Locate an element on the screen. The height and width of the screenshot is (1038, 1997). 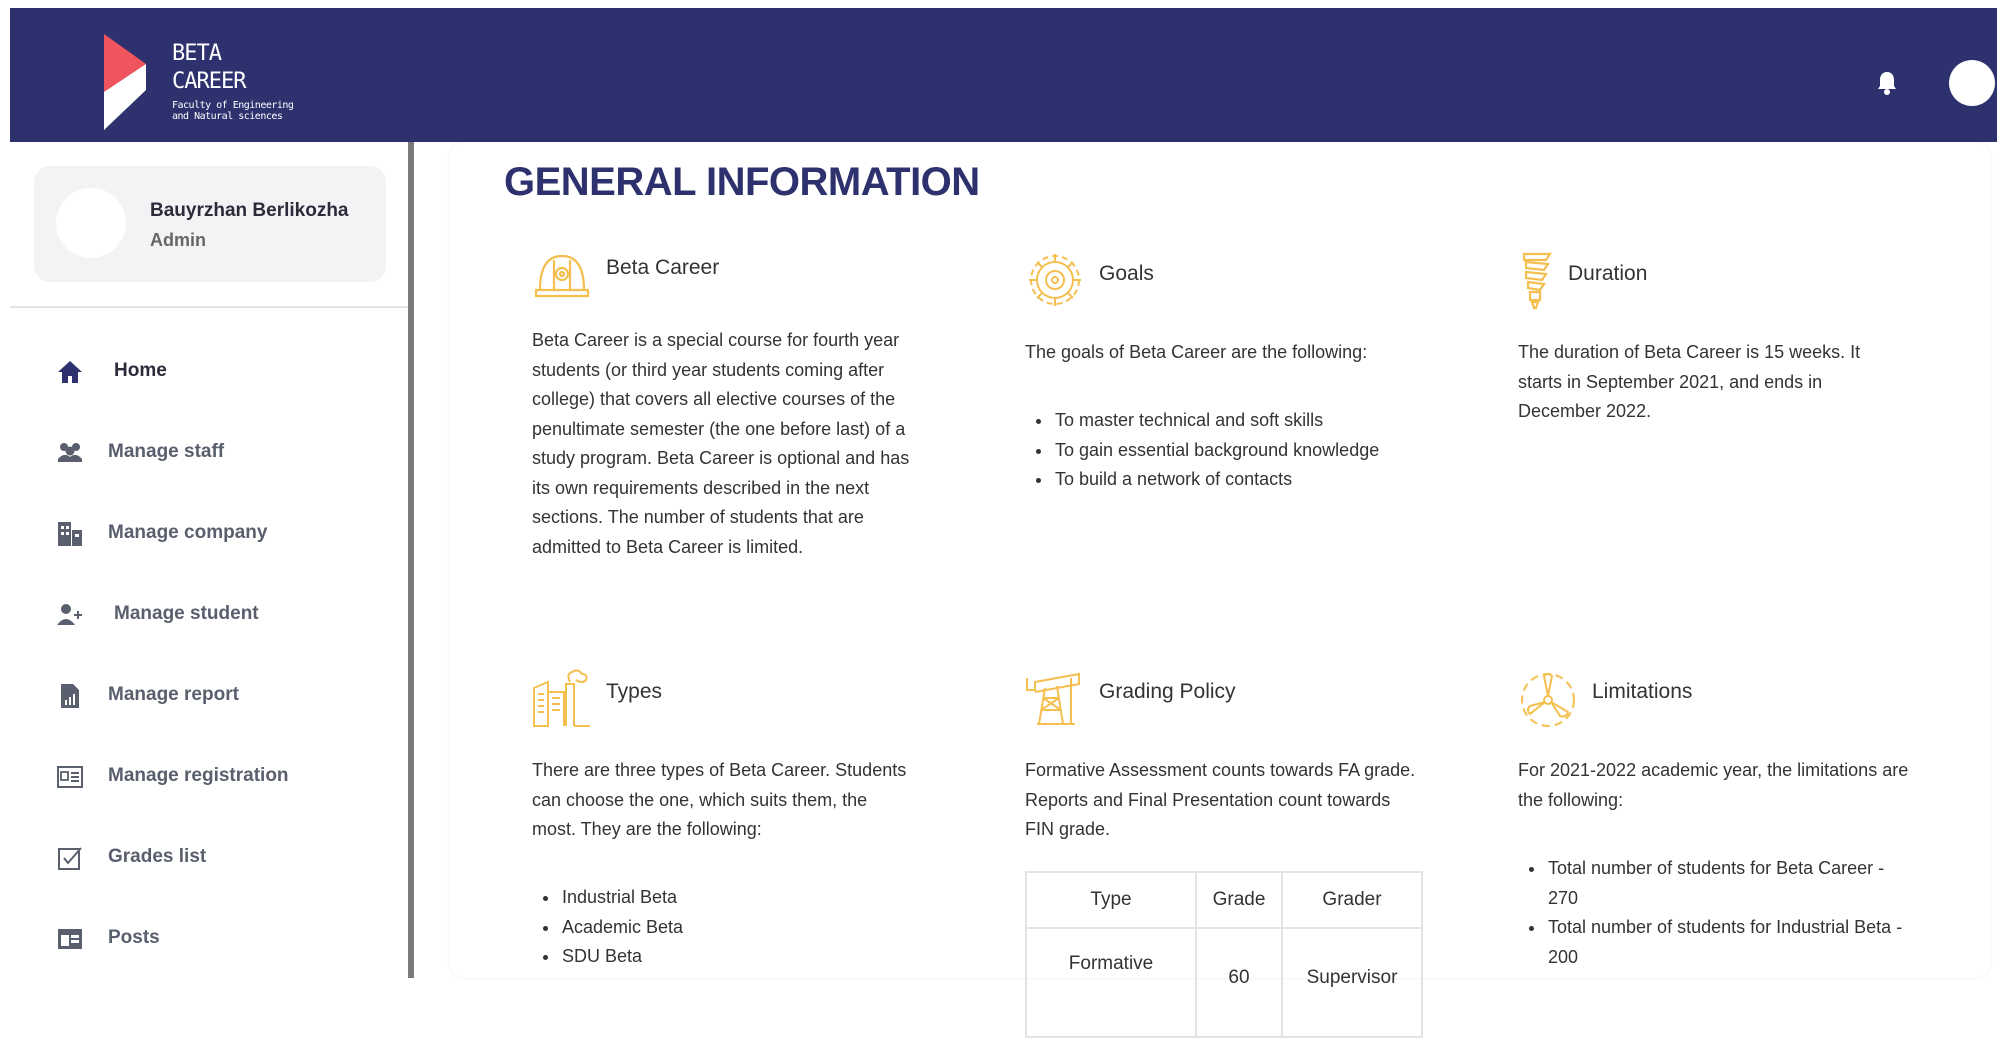
registration-icon is located at coordinates (70, 777).